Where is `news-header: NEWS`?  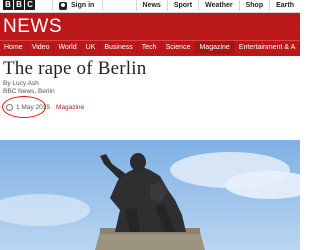 news-header: NEWS is located at coordinates (150, 26).